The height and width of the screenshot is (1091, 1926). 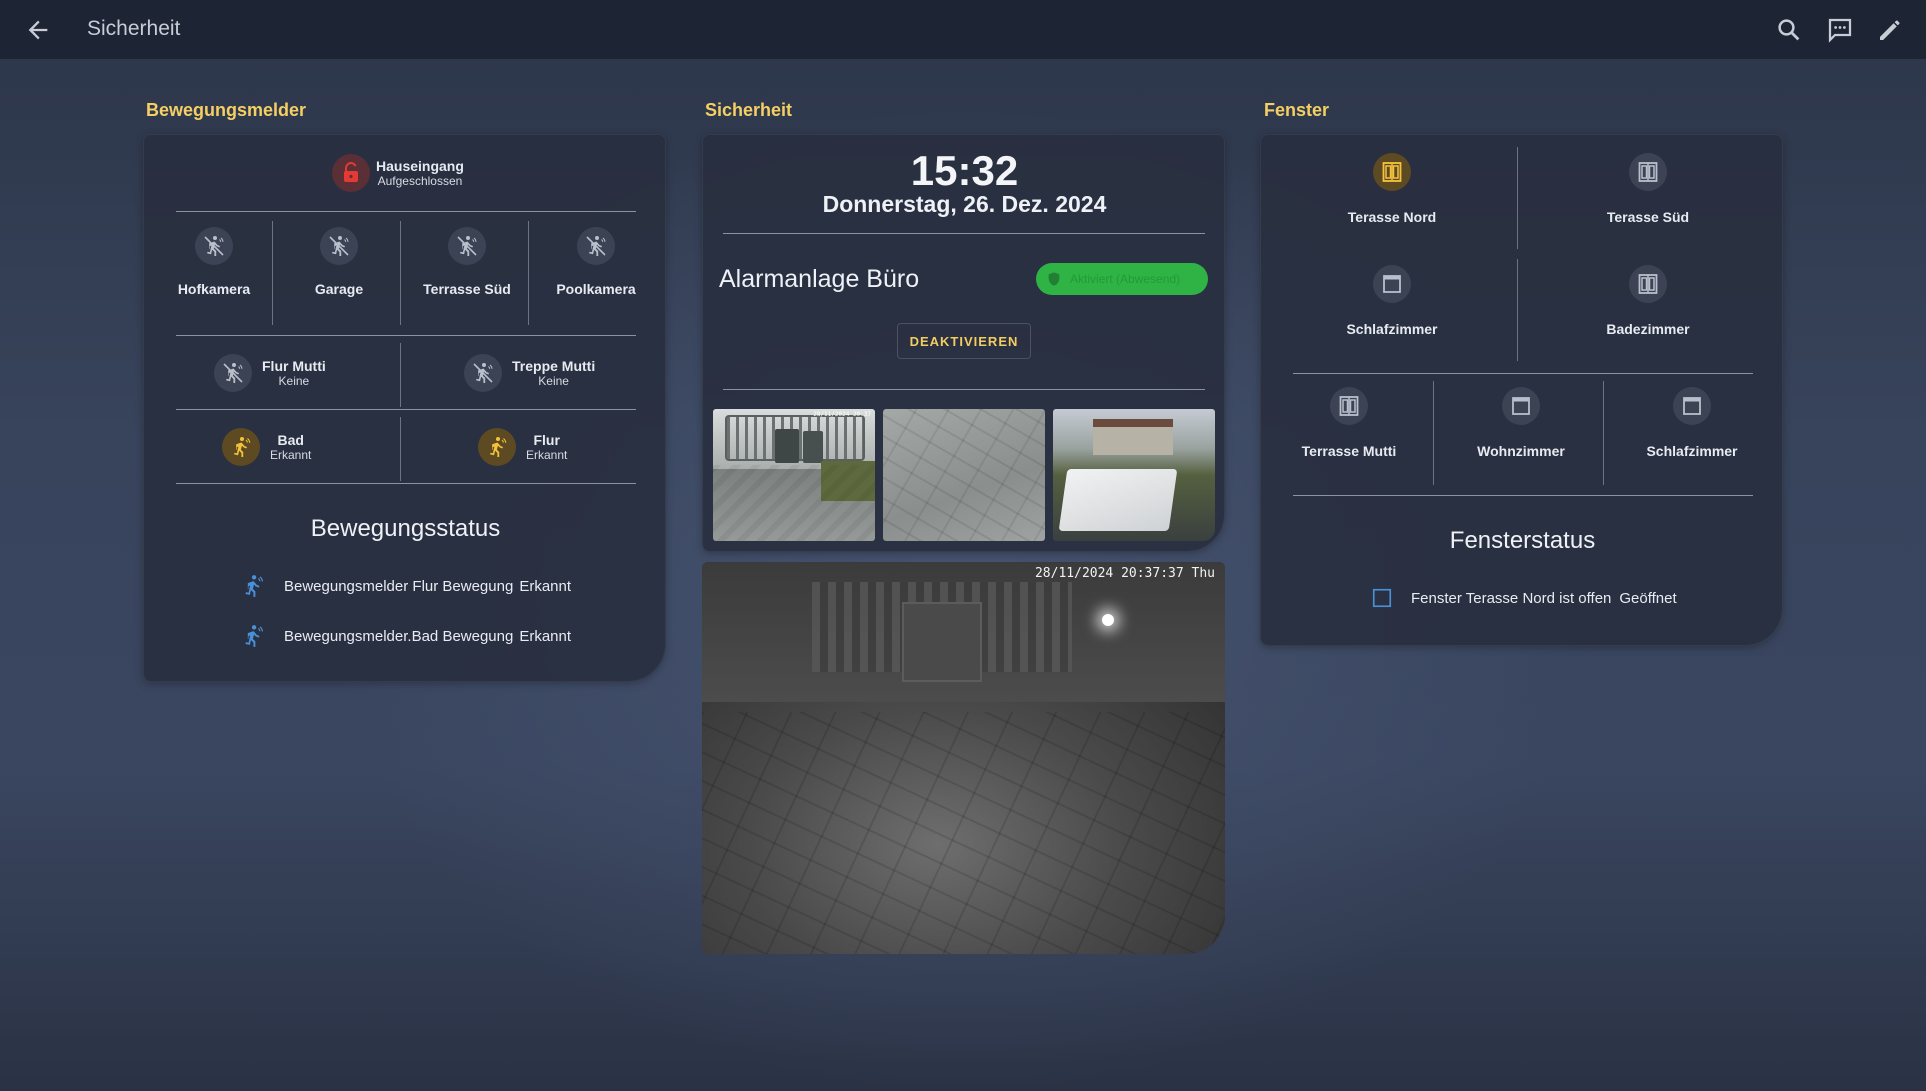 What do you see at coordinates (554, 366) in the screenshot?
I see `tile-label: Treppe Mutti` at bounding box center [554, 366].